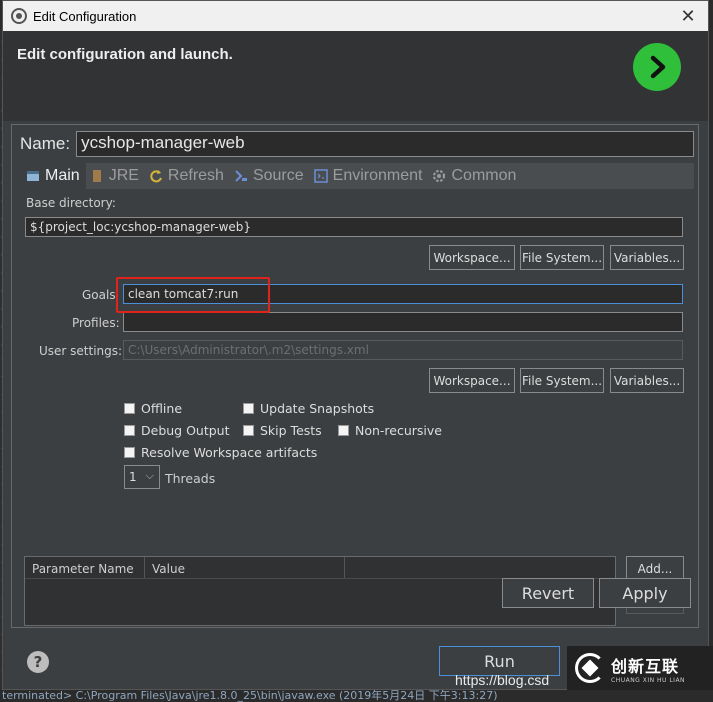 The width and height of the screenshot is (713, 702). I want to click on tab-main-label: Main, so click(62, 175).